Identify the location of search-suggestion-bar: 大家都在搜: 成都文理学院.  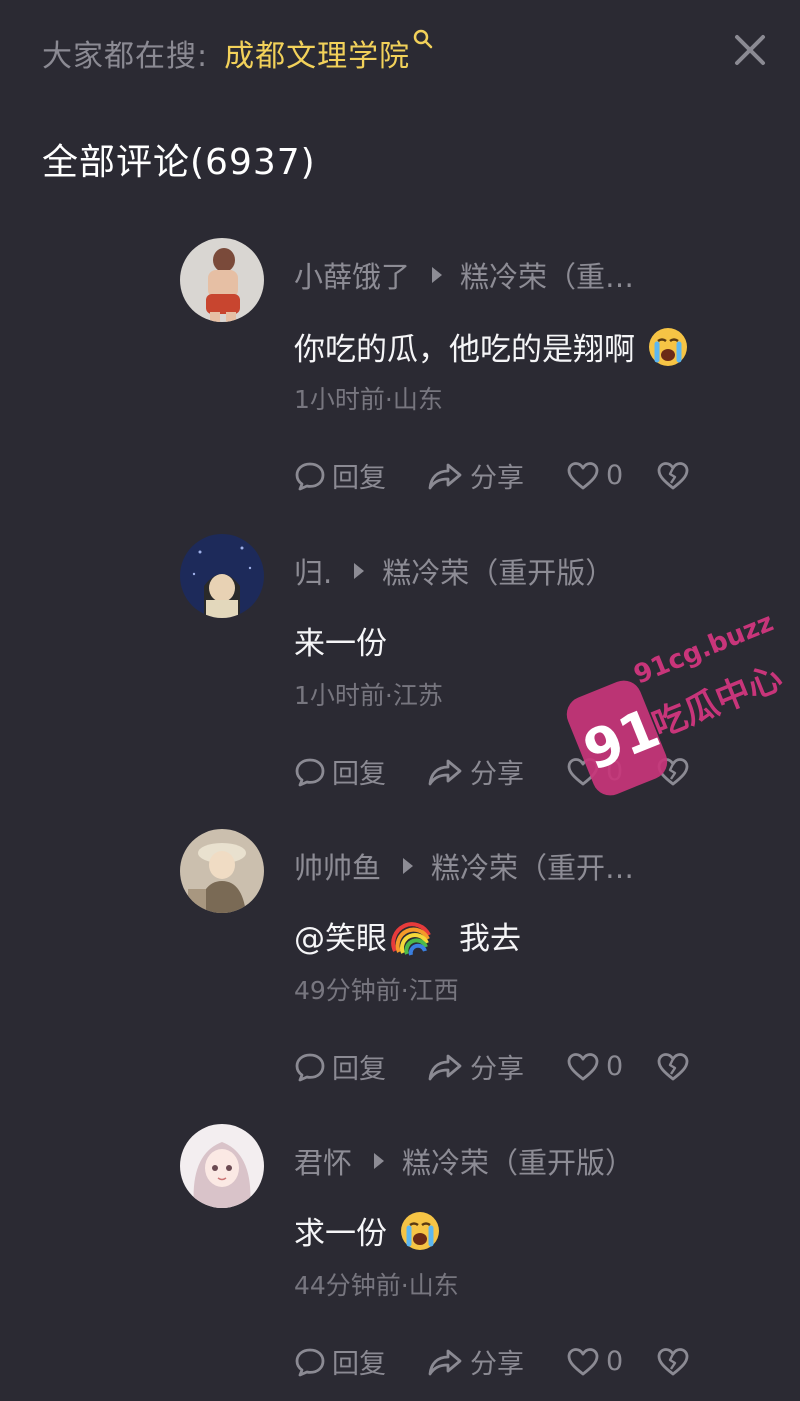
(238, 53).